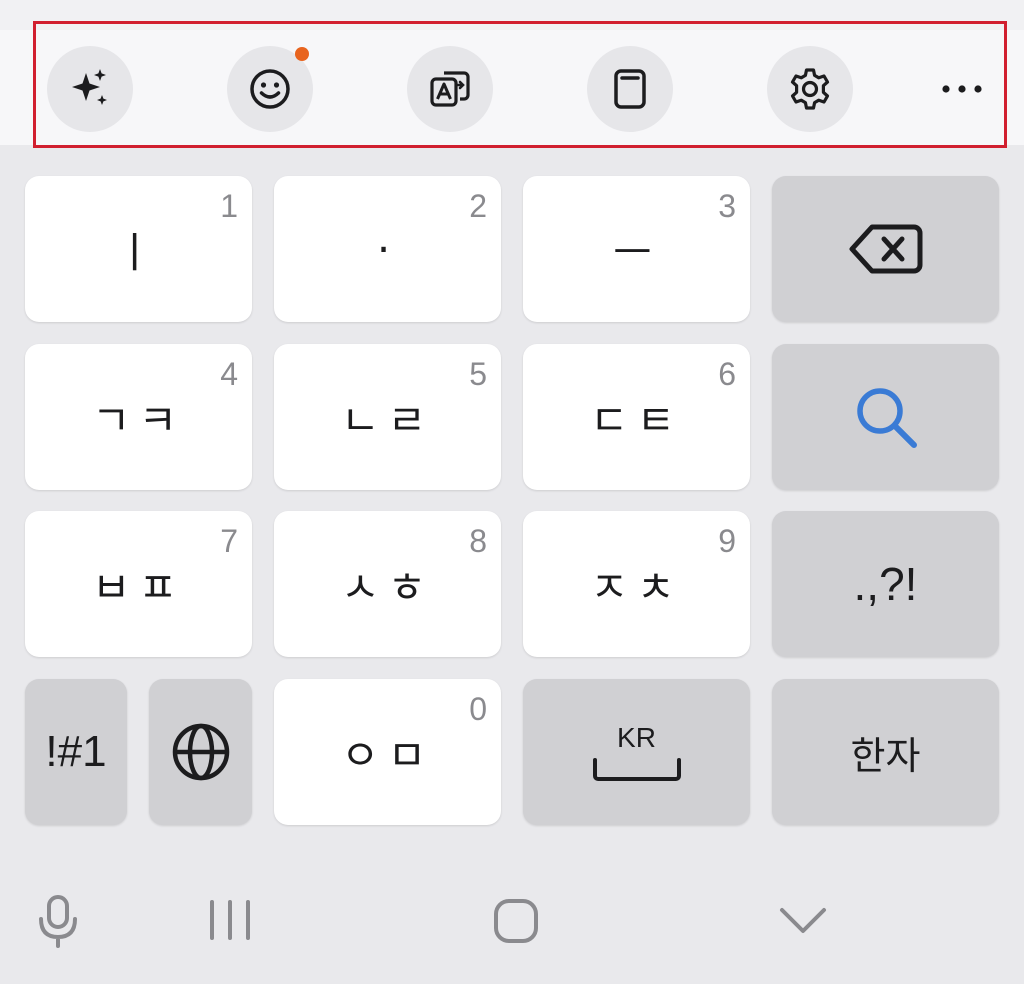 This screenshot has height=984, width=1024. I want to click on key-ng-m: 0 ㅇㅁ, so click(387, 752).